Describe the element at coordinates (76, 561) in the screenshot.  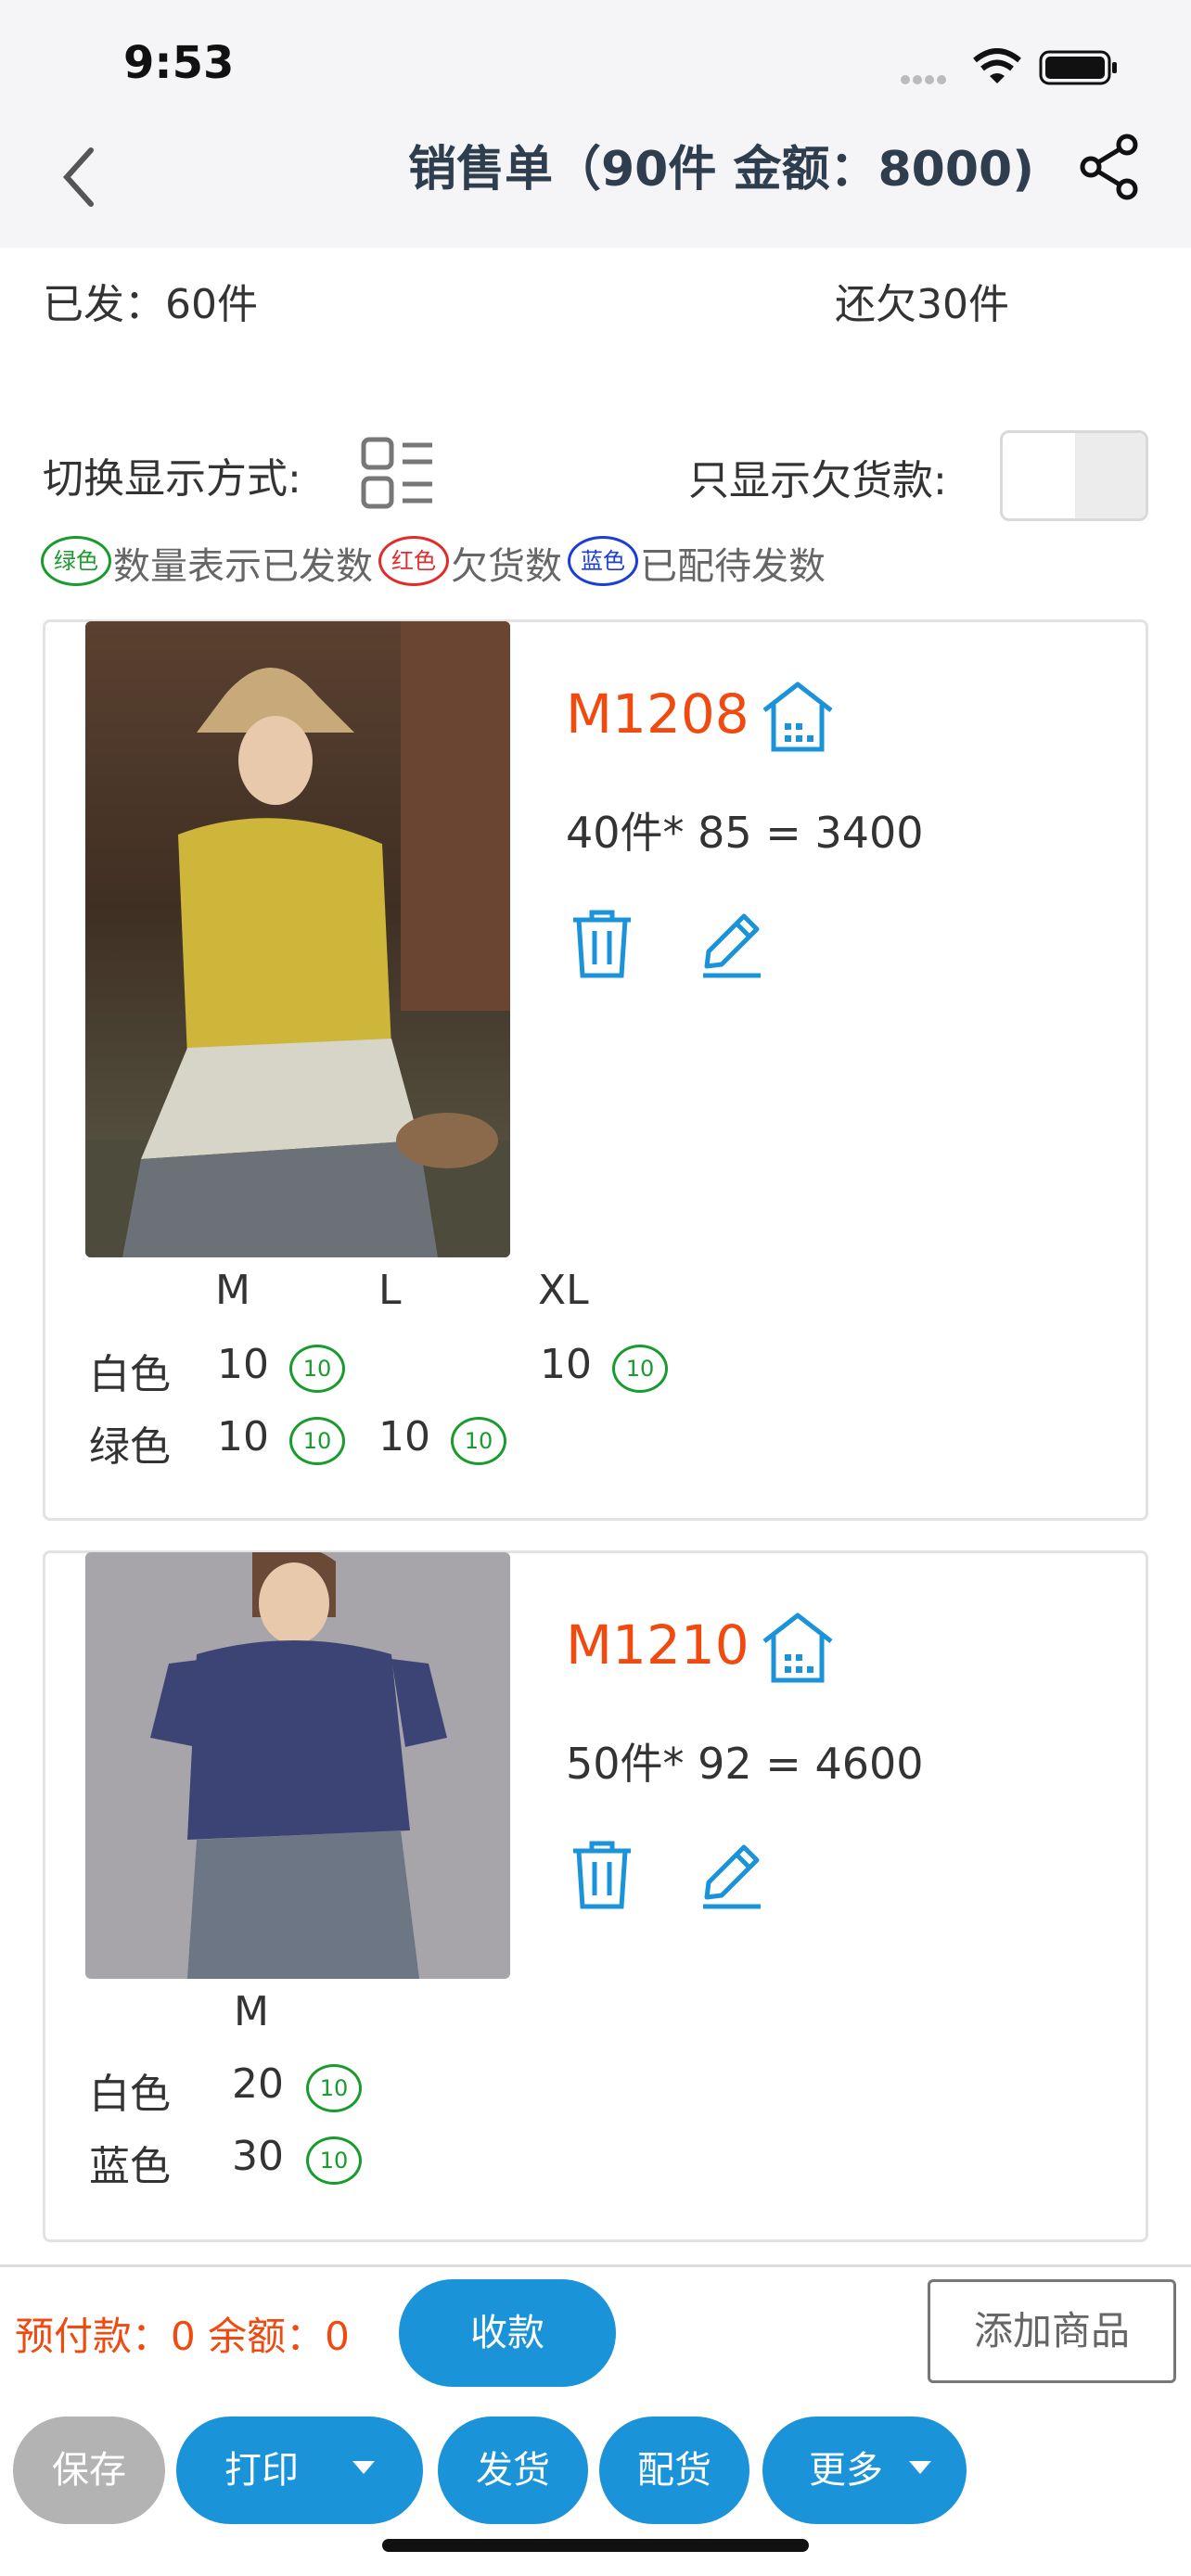
I see `legend-green-tag: 绿色` at that location.